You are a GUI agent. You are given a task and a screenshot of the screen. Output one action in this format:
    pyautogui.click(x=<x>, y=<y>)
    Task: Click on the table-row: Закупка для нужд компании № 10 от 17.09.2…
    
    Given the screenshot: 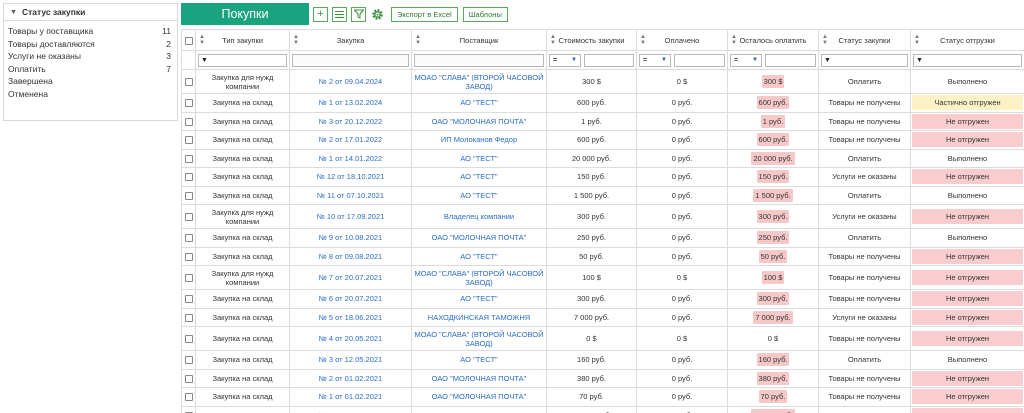 What is the action you would take?
    pyautogui.click(x=602, y=216)
    